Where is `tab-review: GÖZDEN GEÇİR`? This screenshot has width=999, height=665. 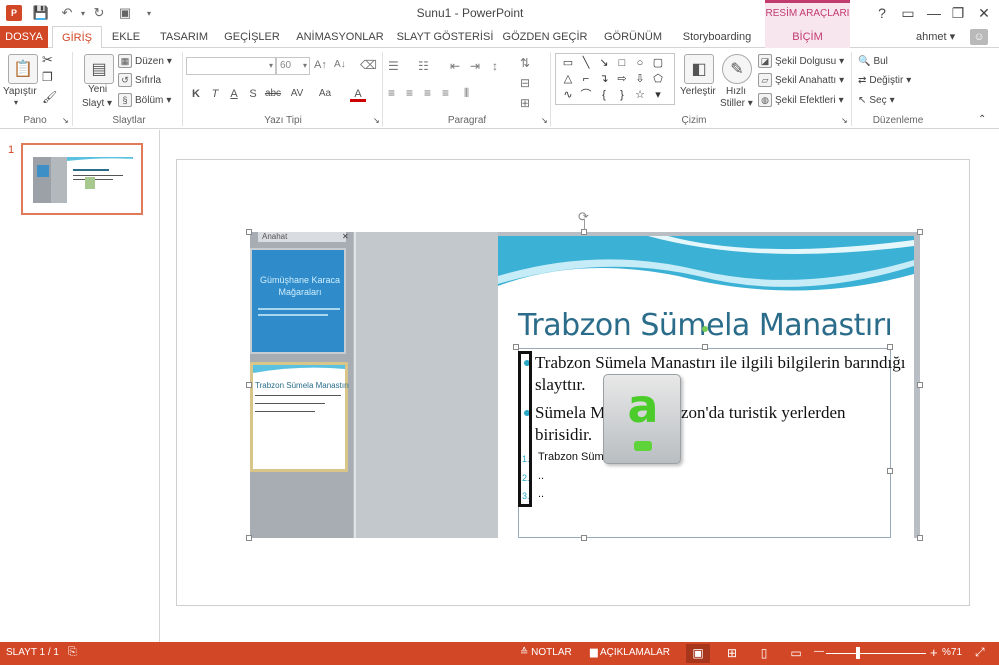
tab-review: GÖZDEN GEÇİR is located at coordinates (545, 37).